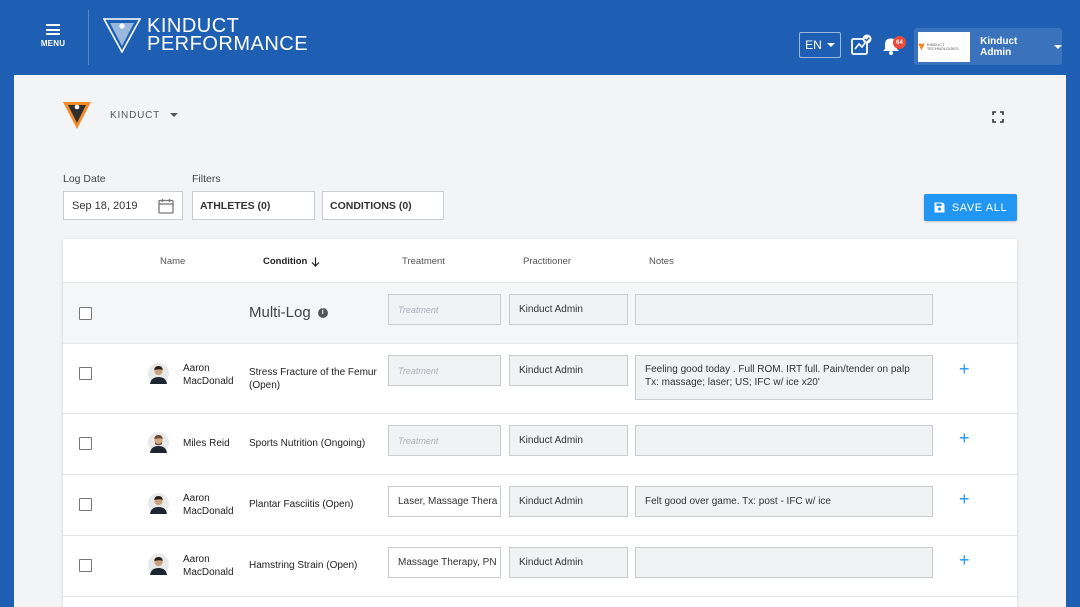 The width and height of the screenshot is (1080, 607). I want to click on menu-label: MENU, so click(53, 43).